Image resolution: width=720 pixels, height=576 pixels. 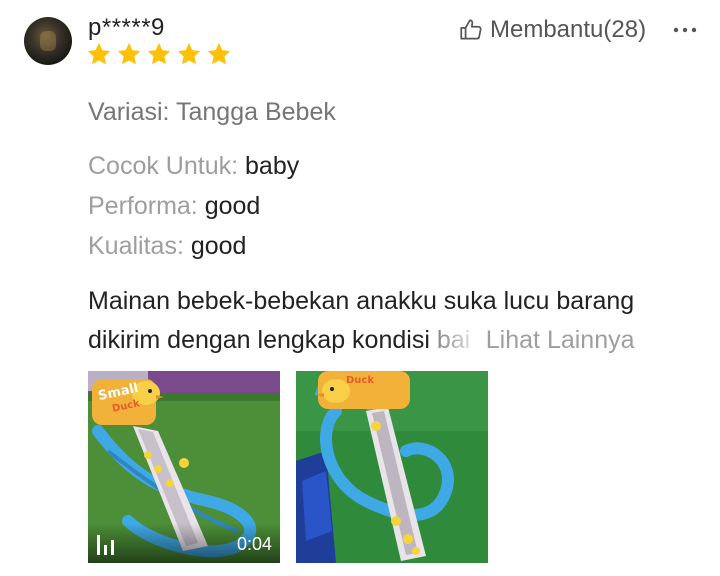 I want to click on rating-stars, so click(x=159, y=54).